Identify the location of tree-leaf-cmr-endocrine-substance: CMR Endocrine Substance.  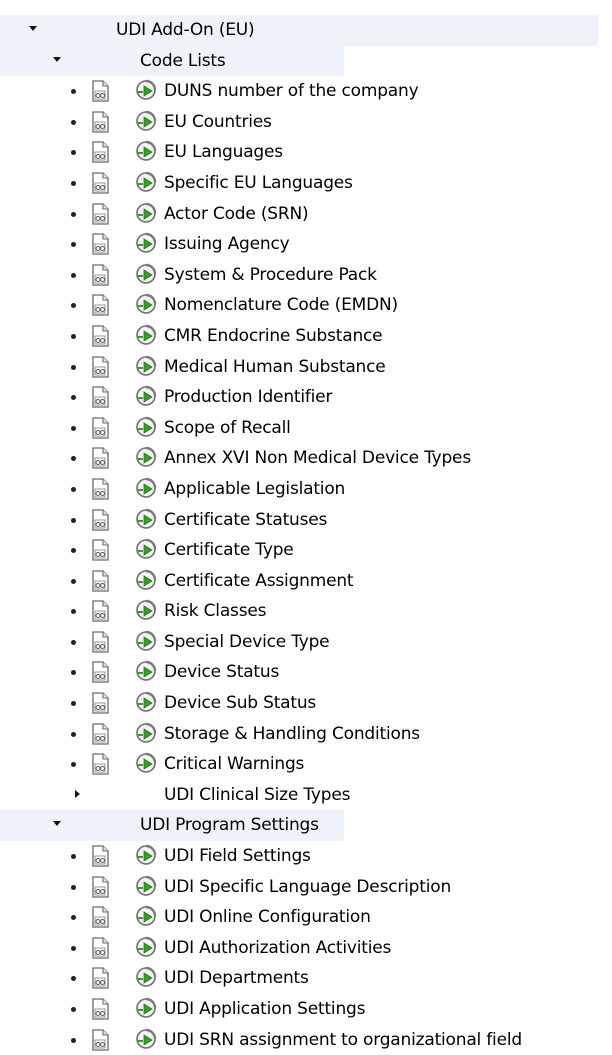
(306, 336).